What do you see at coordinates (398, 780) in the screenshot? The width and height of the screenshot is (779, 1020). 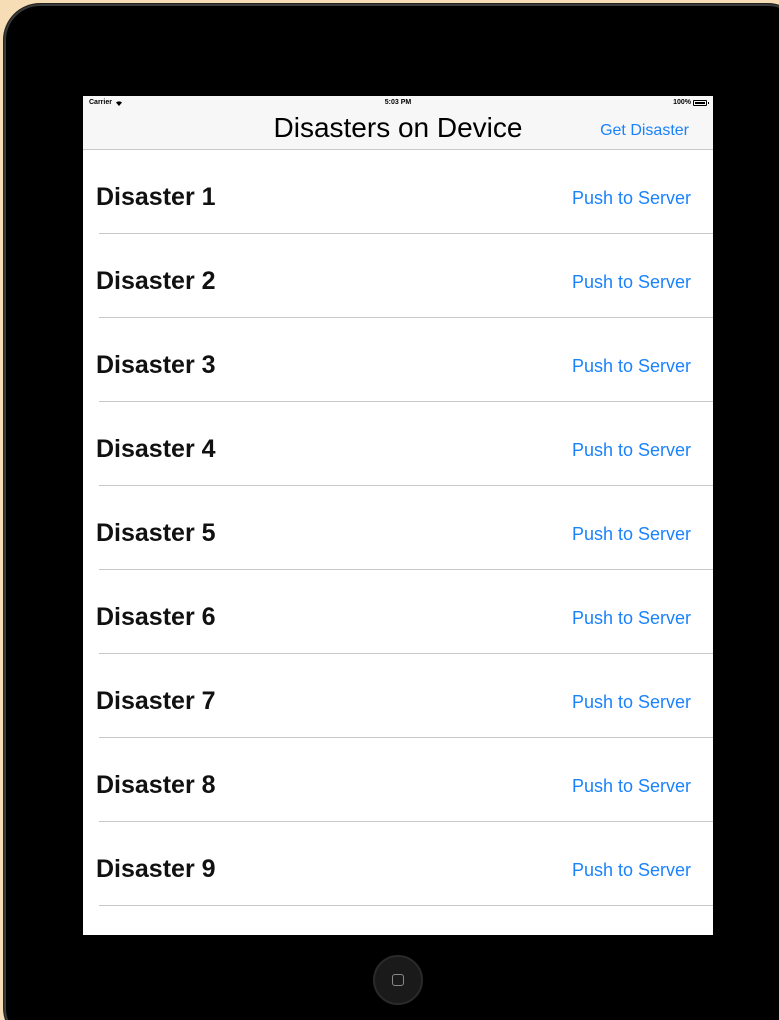 I see `list-item: Disaster 8 Push to Server` at bounding box center [398, 780].